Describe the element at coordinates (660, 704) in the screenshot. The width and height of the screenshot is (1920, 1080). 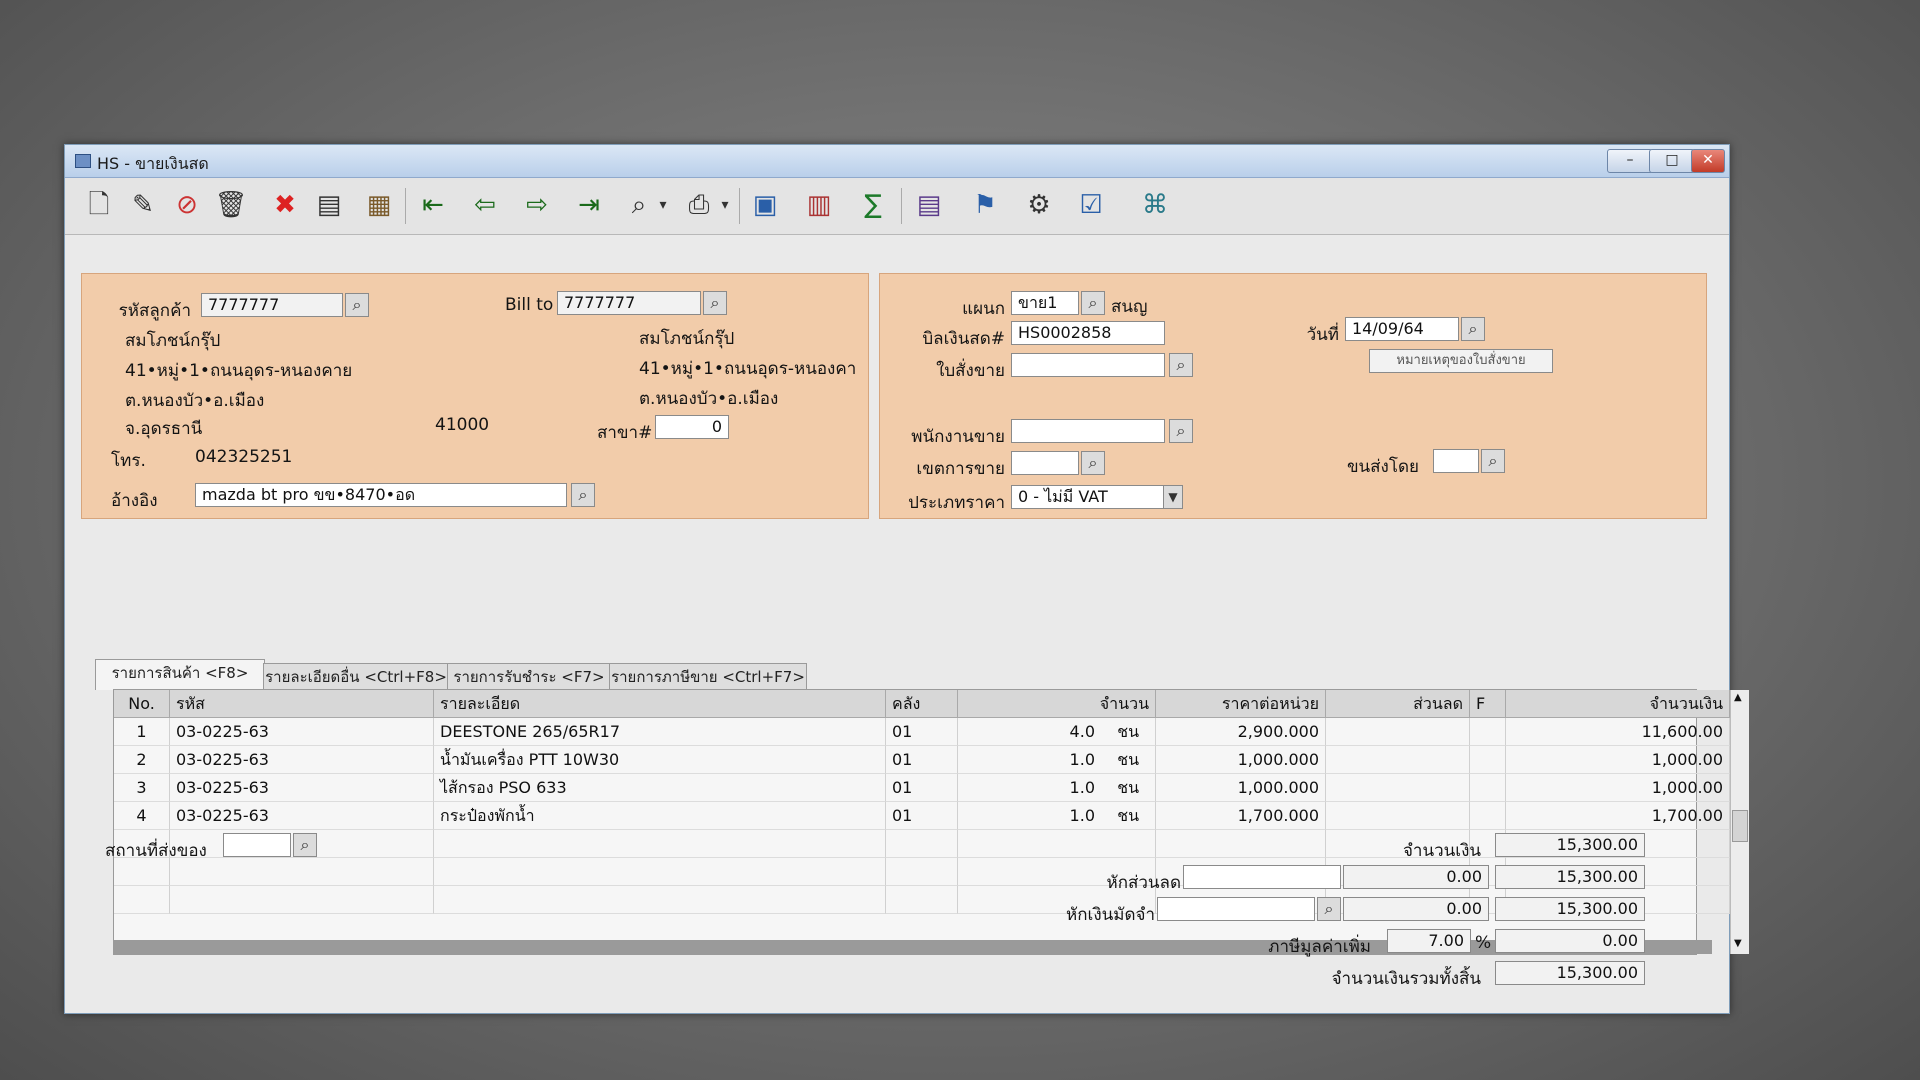
I see `column-header: รายละเอียด` at that location.